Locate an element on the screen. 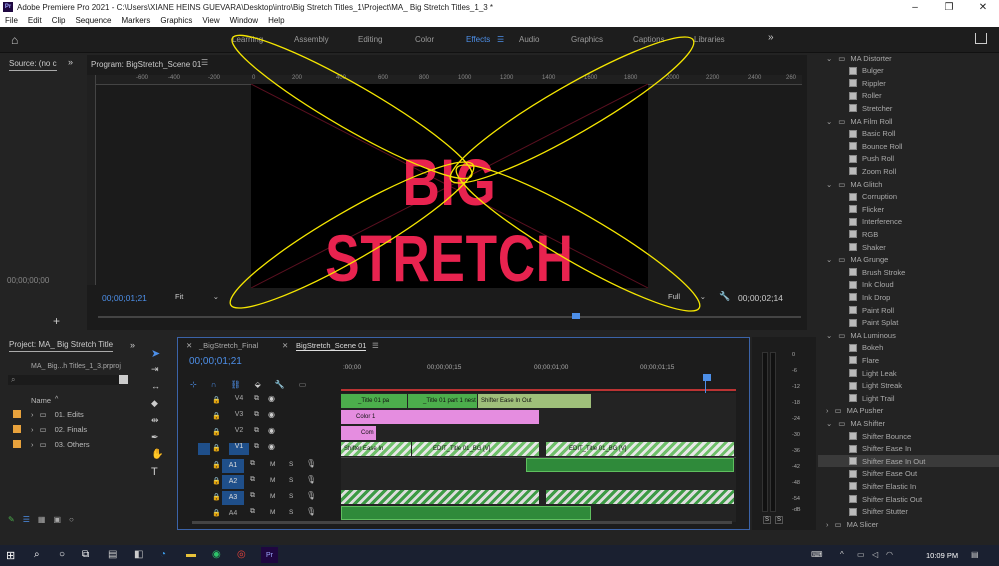 The width and height of the screenshot is (999, 566). effects-folder: › ▭ MA Slicer is located at coordinates (911, 524).